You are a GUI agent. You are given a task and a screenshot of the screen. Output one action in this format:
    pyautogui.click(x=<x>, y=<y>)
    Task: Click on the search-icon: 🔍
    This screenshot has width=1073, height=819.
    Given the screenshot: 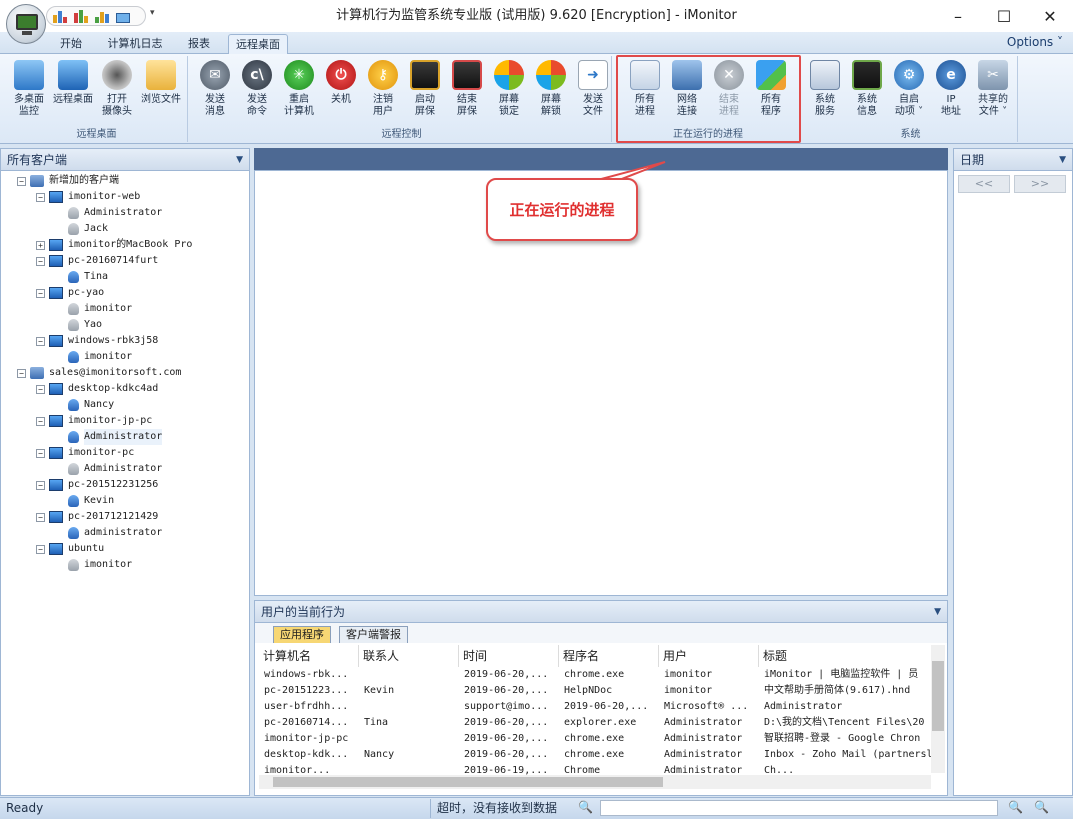 What is the action you would take?
    pyautogui.click(x=585, y=807)
    